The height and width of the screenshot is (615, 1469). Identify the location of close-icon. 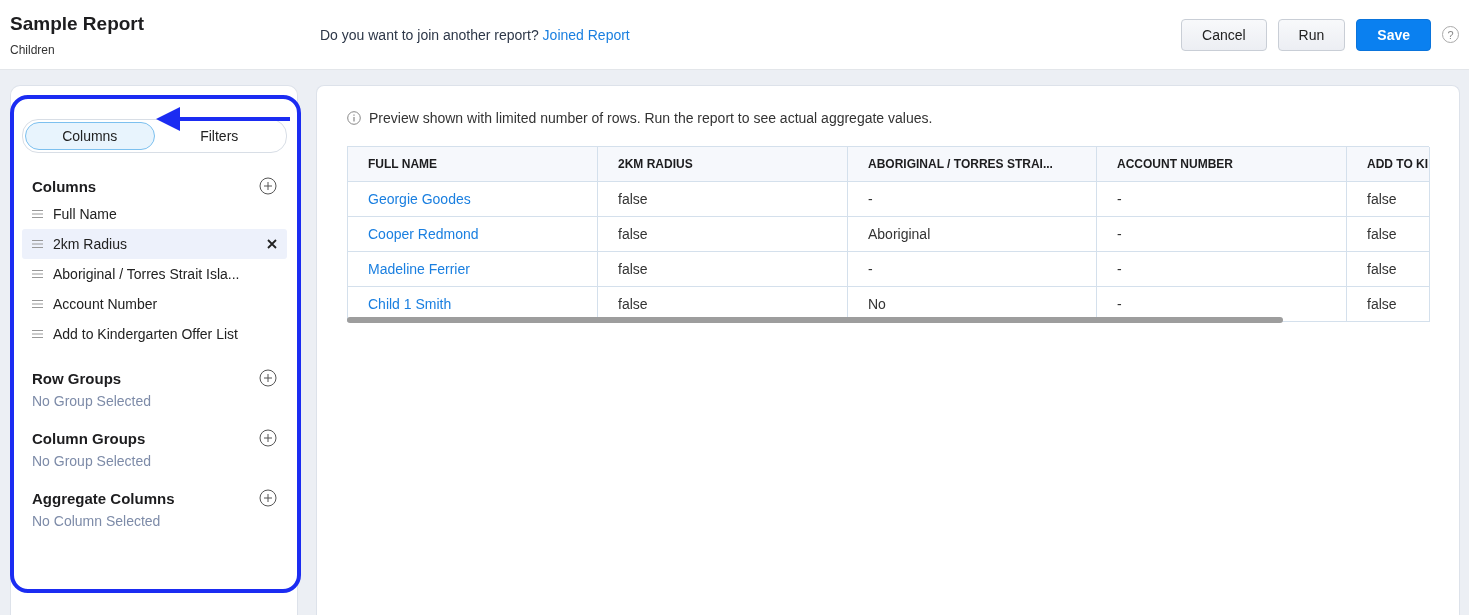
(272, 244).